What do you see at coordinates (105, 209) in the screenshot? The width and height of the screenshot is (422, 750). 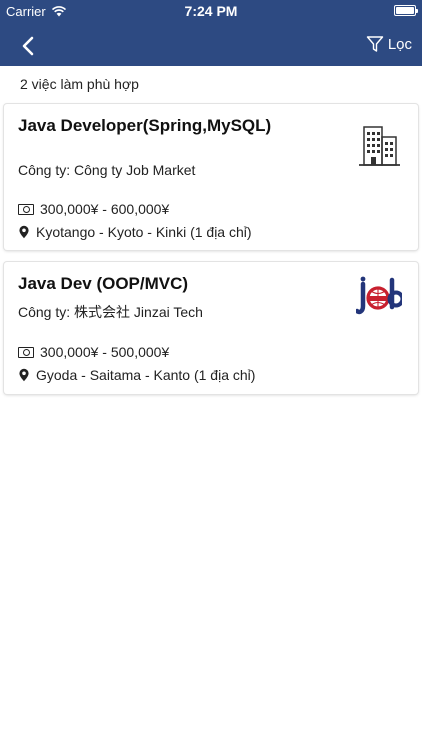 I see `salary-text: 300,000¥ - 600,000¥` at bounding box center [105, 209].